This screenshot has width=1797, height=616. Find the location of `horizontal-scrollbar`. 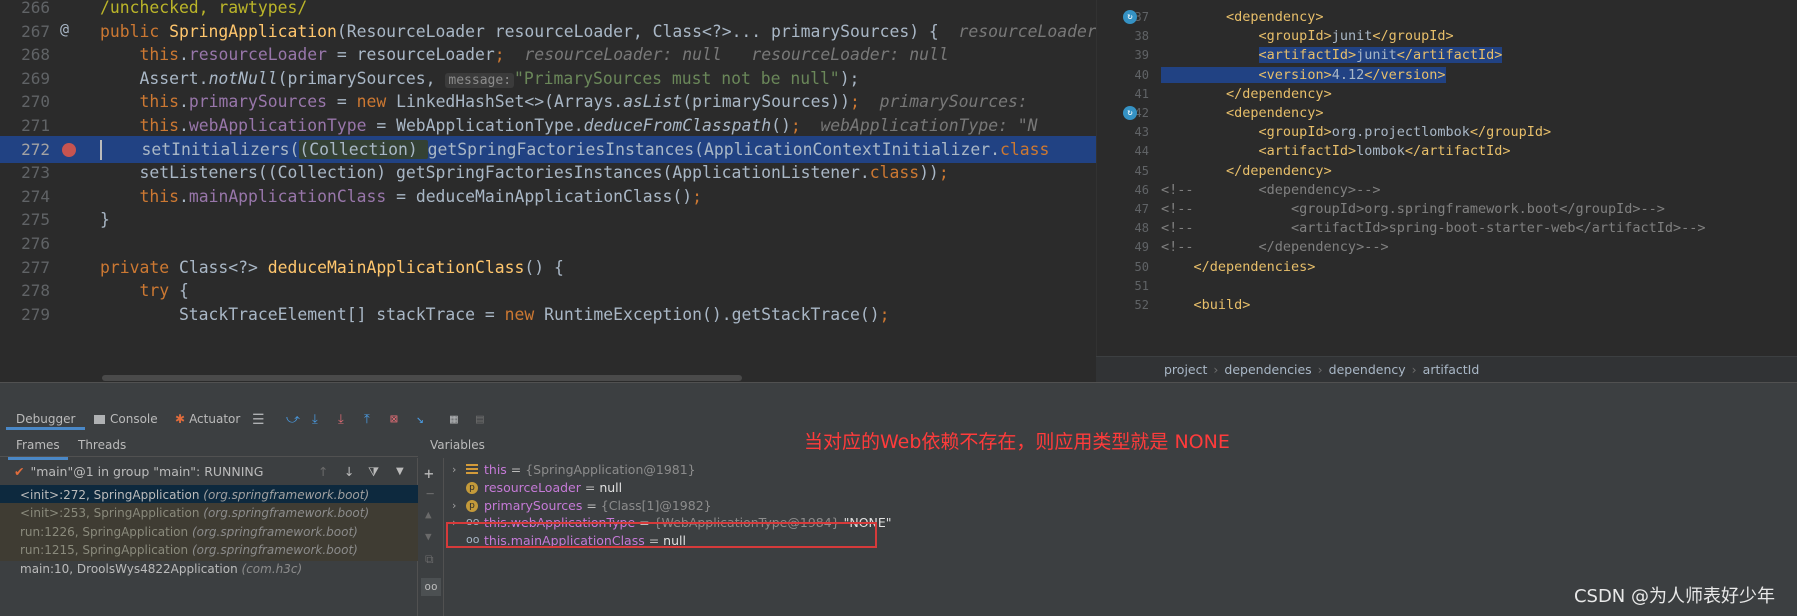

horizontal-scrollbar is located at coordinates (422, 378).